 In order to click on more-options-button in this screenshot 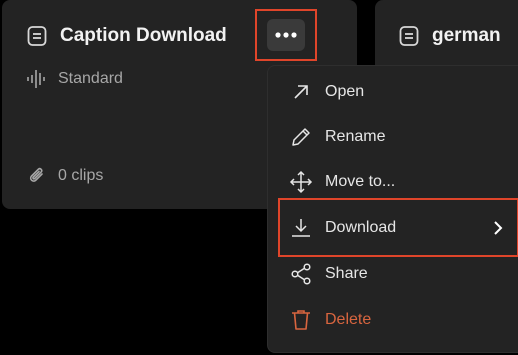, I will do `click(286, 35)`.